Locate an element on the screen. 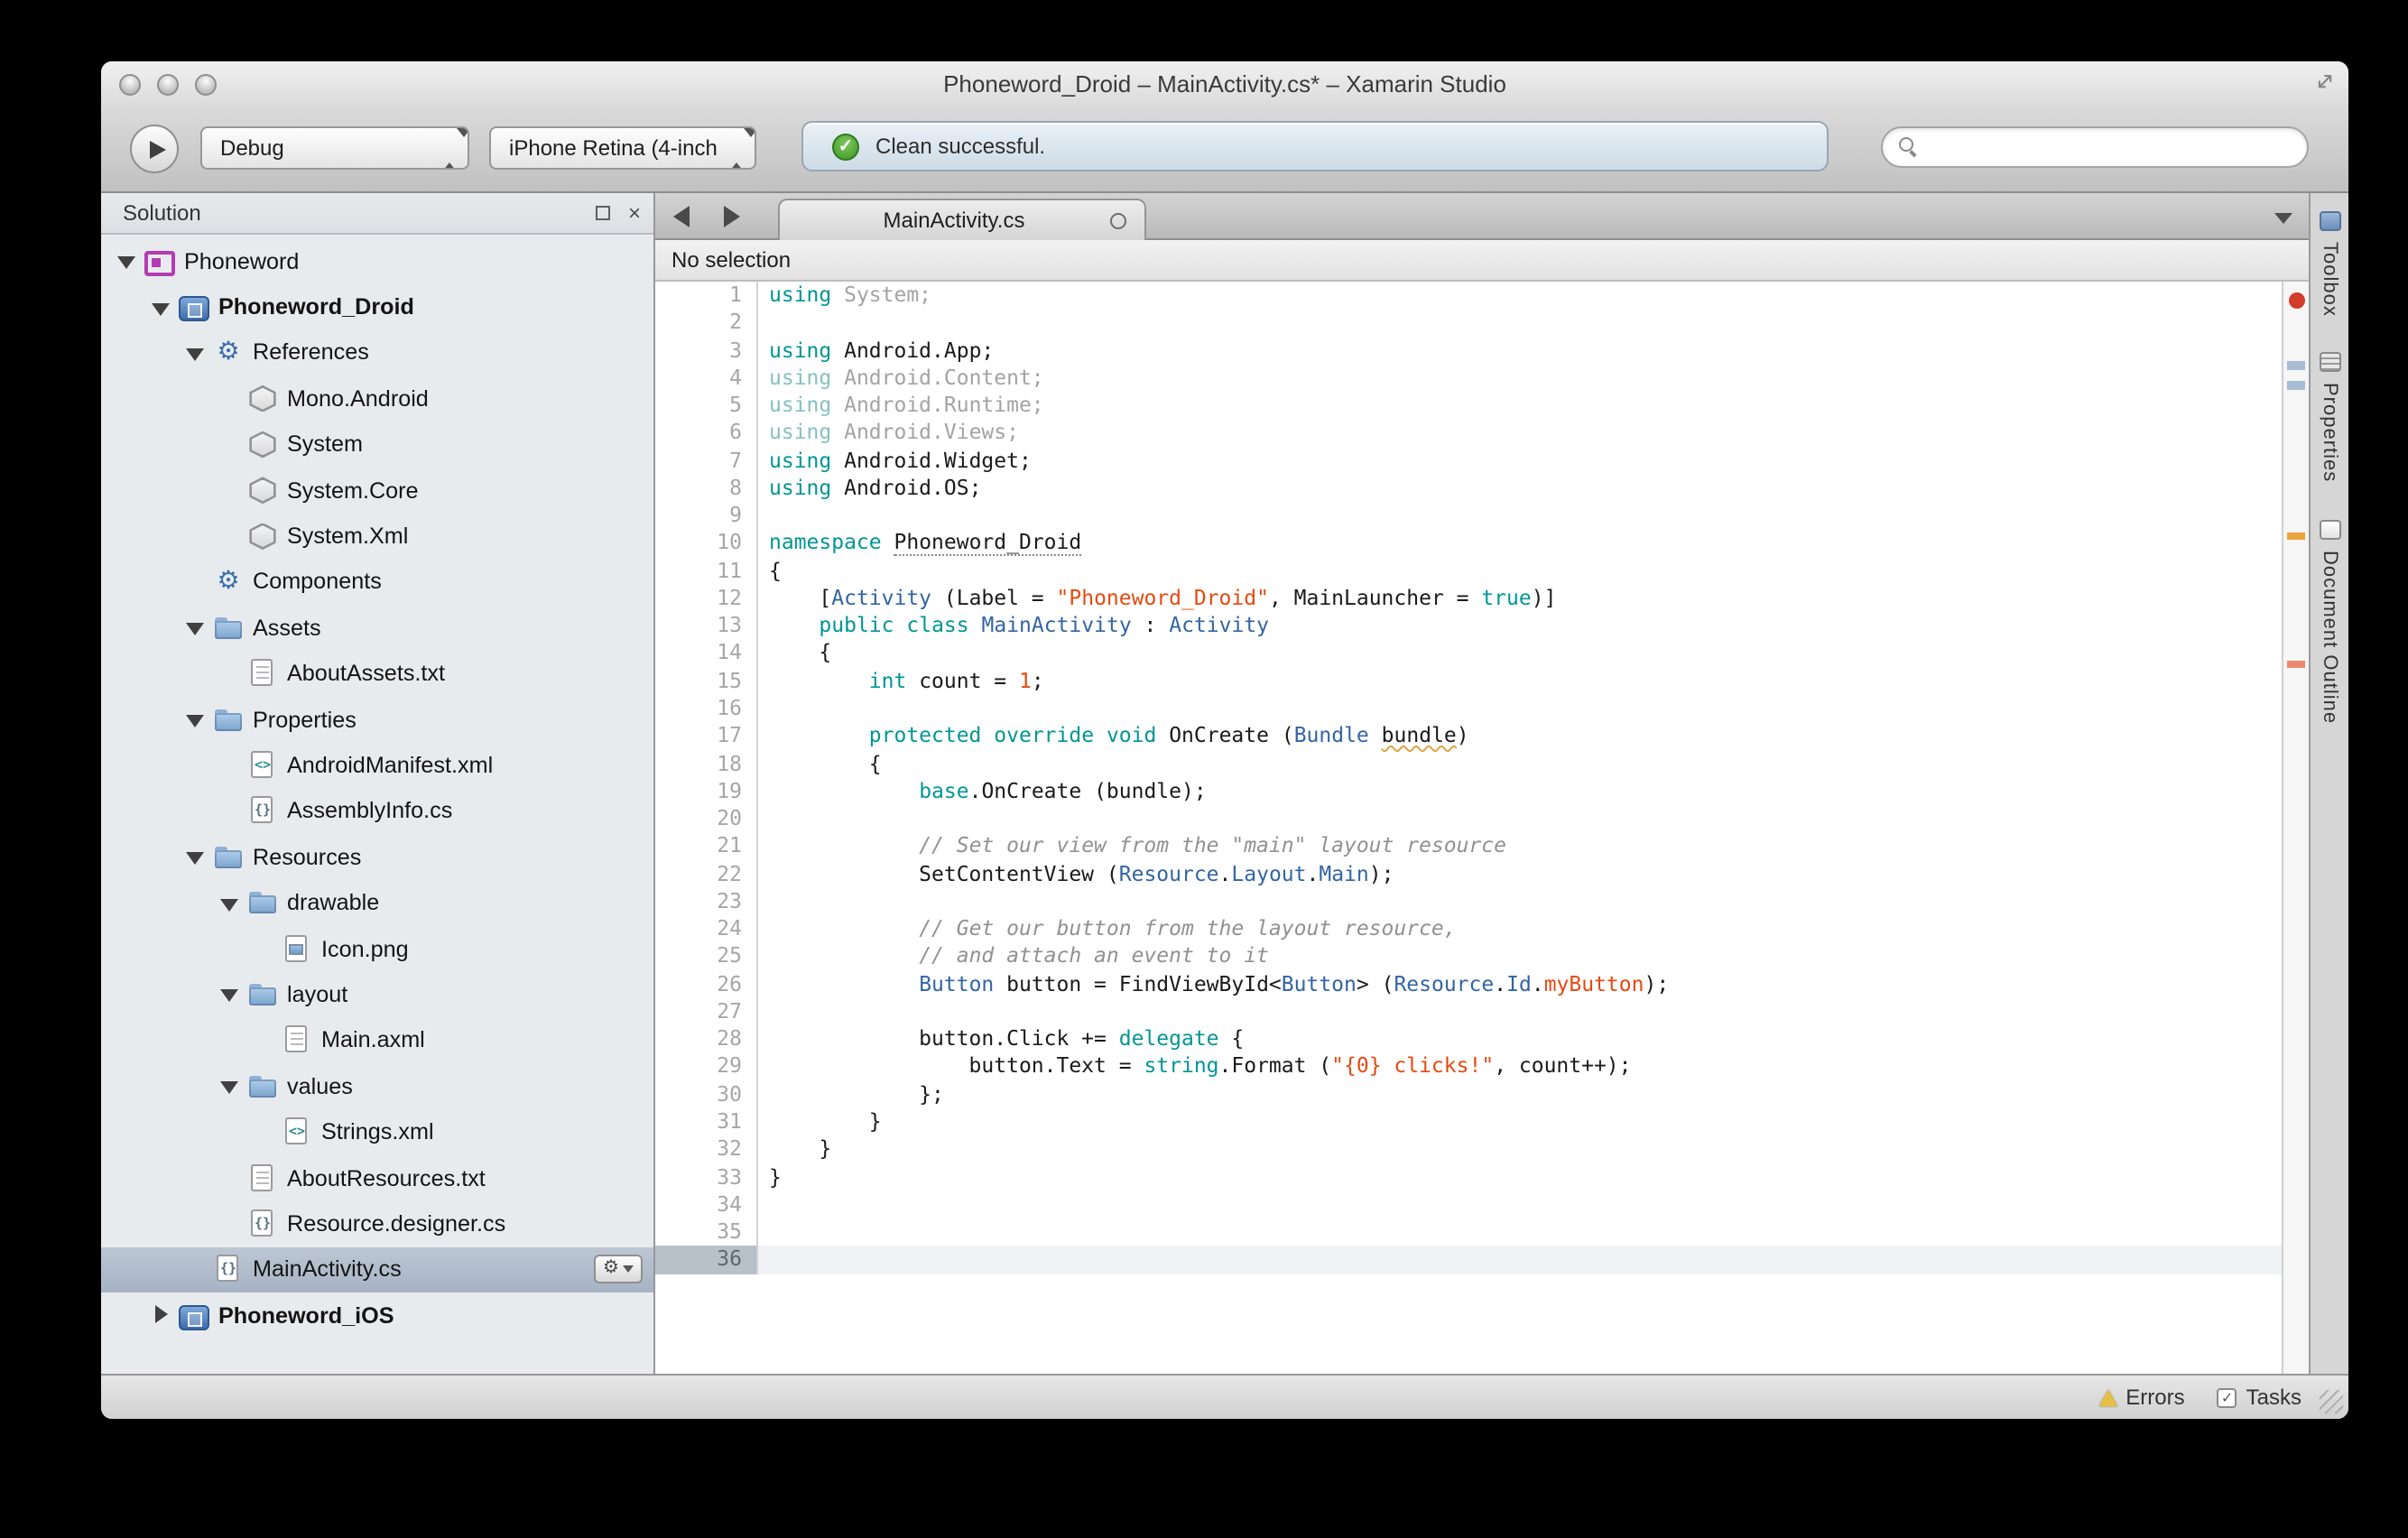 The image size is (2408, 1538). code-line: 15 int count = 1; is located at coordinates (1468, 681).